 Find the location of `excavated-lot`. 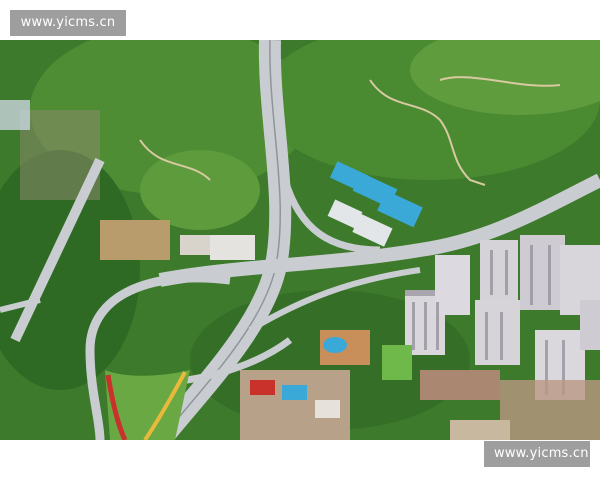

excavated-lot is located at coordinates (135, 240).